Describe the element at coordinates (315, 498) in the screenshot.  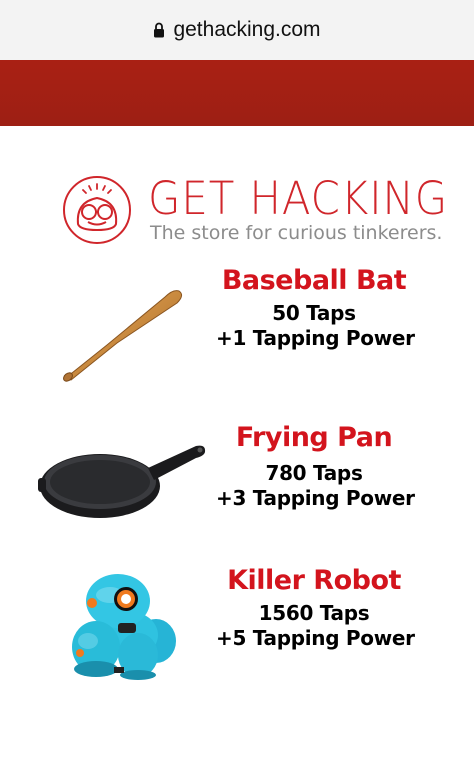
I see `item-power: +3 Tapping Power` at that location.